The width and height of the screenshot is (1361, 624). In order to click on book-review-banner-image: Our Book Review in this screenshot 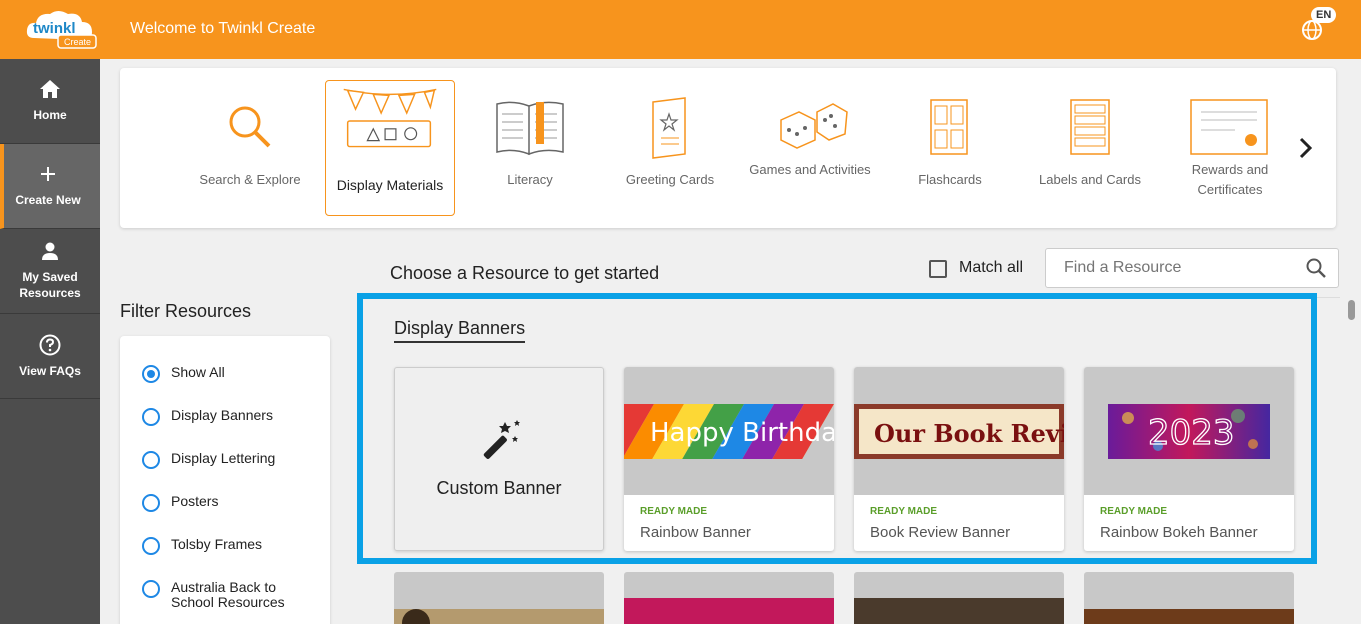, I will do `click(959, 431)`.